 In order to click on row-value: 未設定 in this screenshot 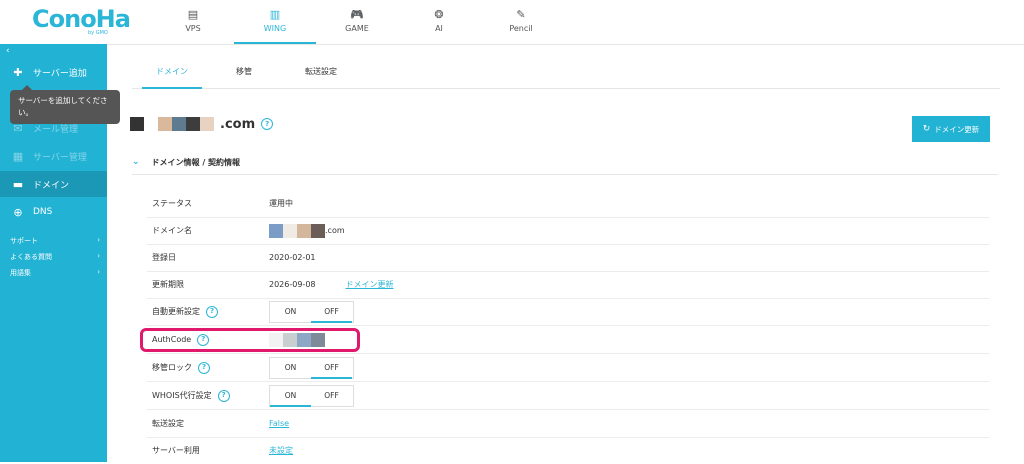, I will do `click(281, 450)`.